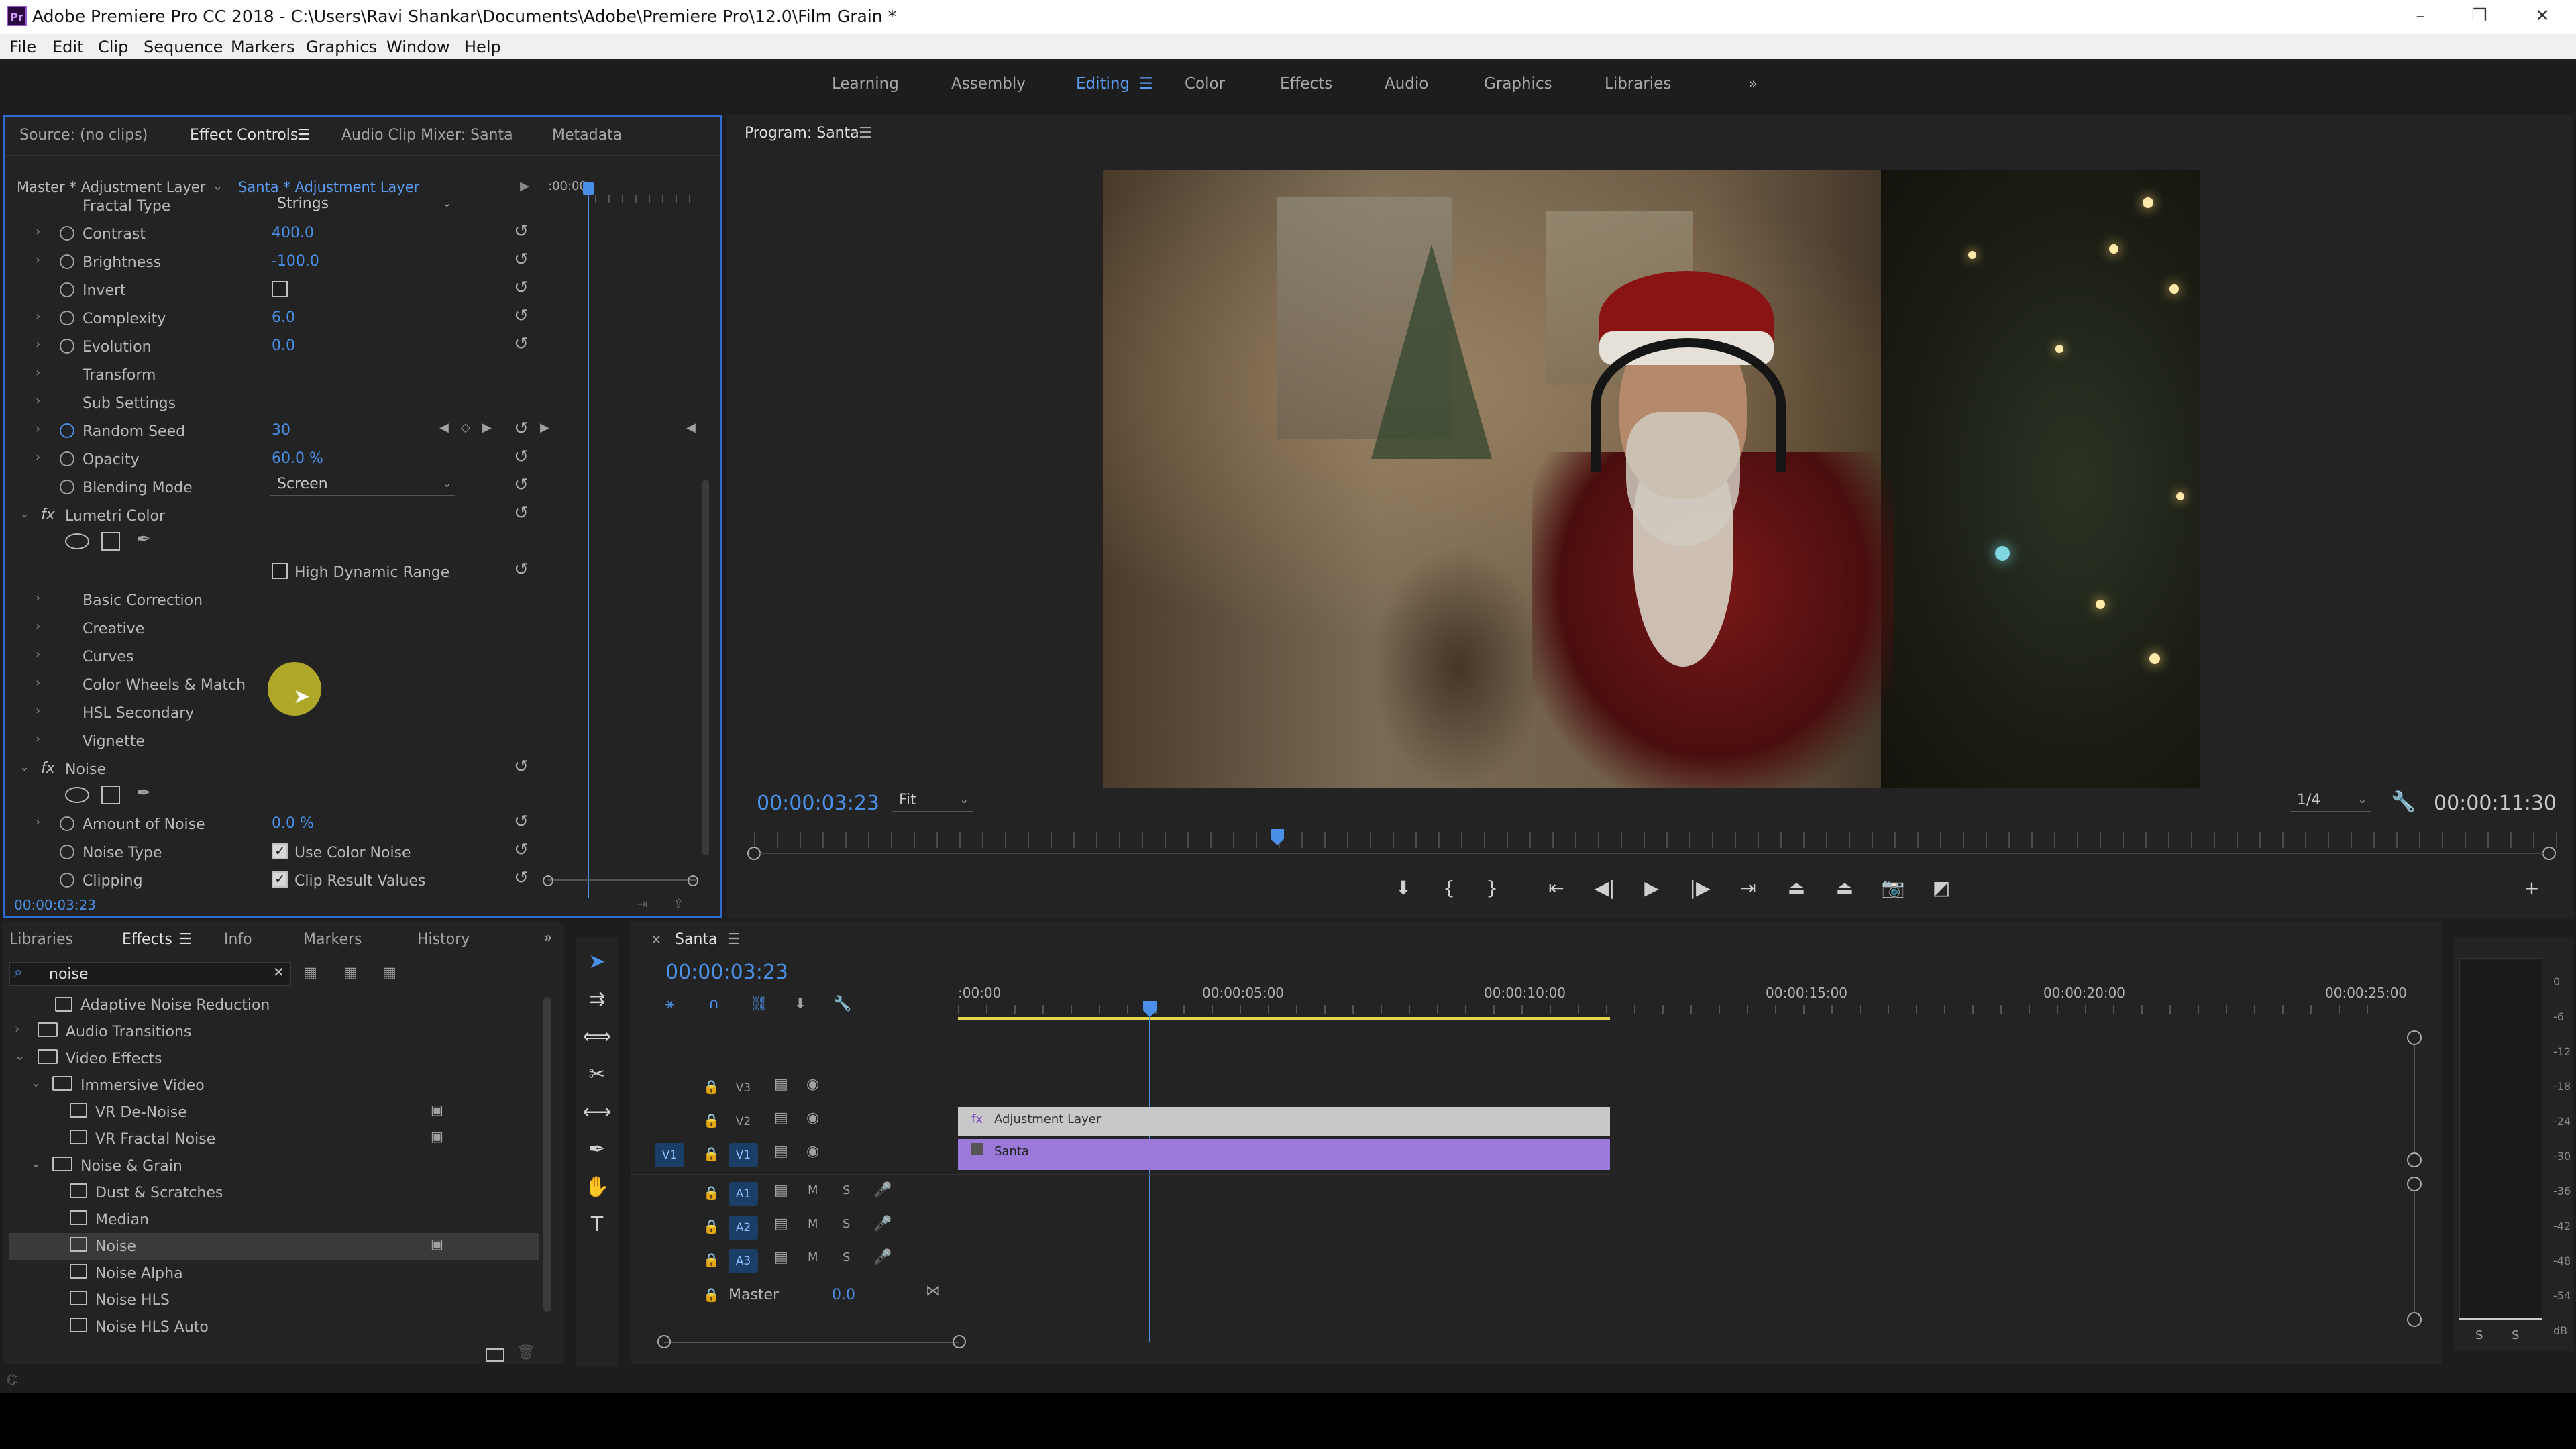 The width and height of the screenshot is (2576, 1449). Describe the element at coordinates (696, 939) in the screenshot. I see `sequence-tab: Santa` at that location.